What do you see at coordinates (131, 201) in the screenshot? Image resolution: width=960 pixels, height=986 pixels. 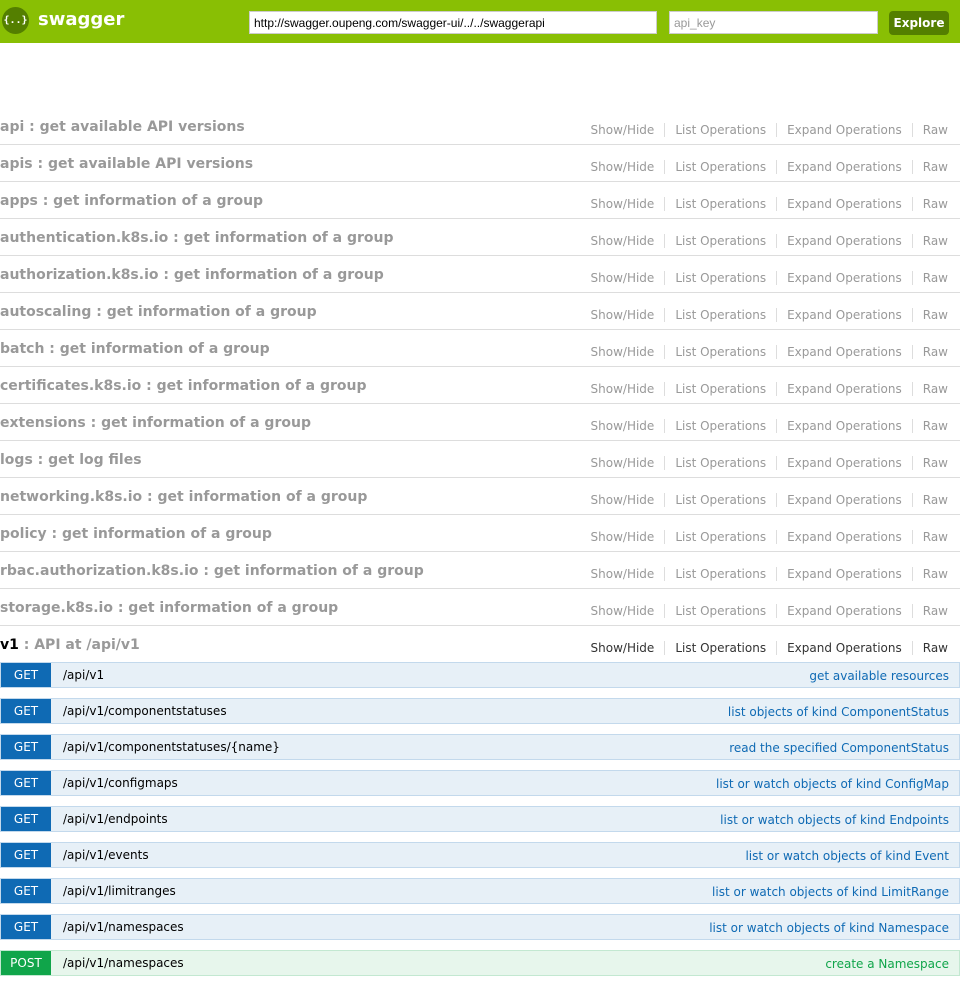 I see `resource-title: apps : get information of a group` at bounding box center [131, 201].